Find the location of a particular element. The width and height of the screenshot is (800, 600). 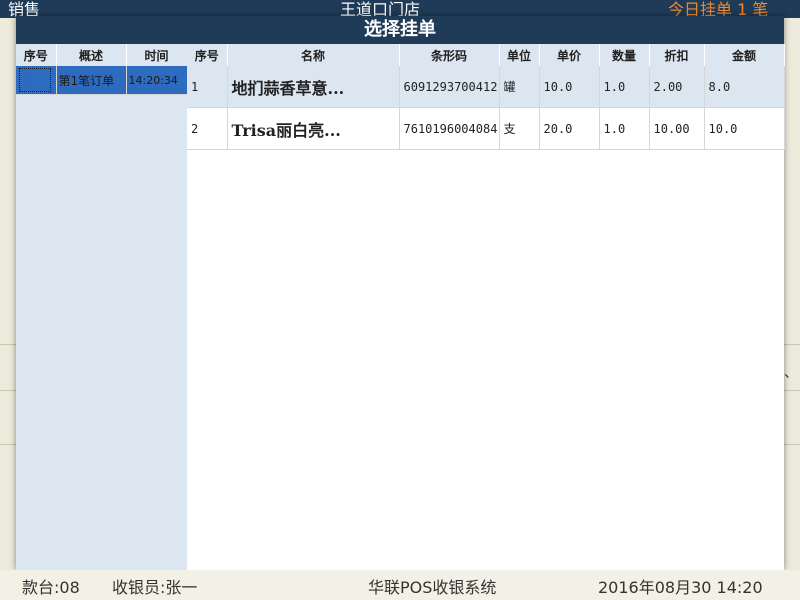

order-index-value: 1 is located at coordinates (35, 80).